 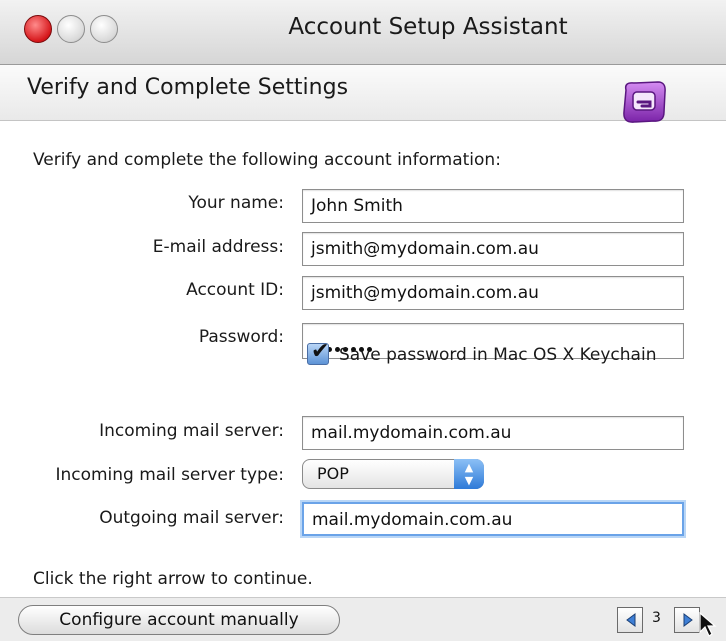 What do you see at coordinates (188, 87) in the screenshot?
I see `page-title: Verify and Complete Settings` at bounding box center [188, 87].